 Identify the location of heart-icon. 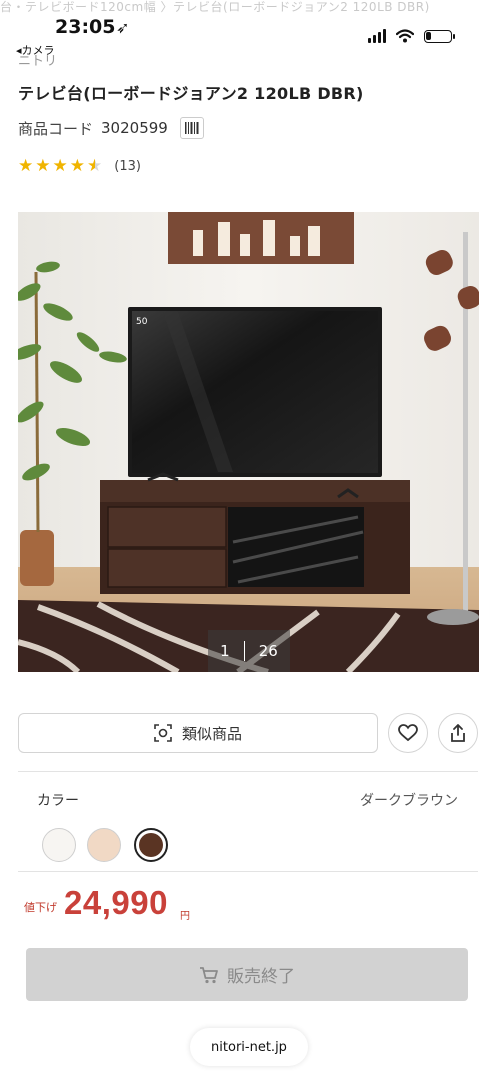
(408, 733).